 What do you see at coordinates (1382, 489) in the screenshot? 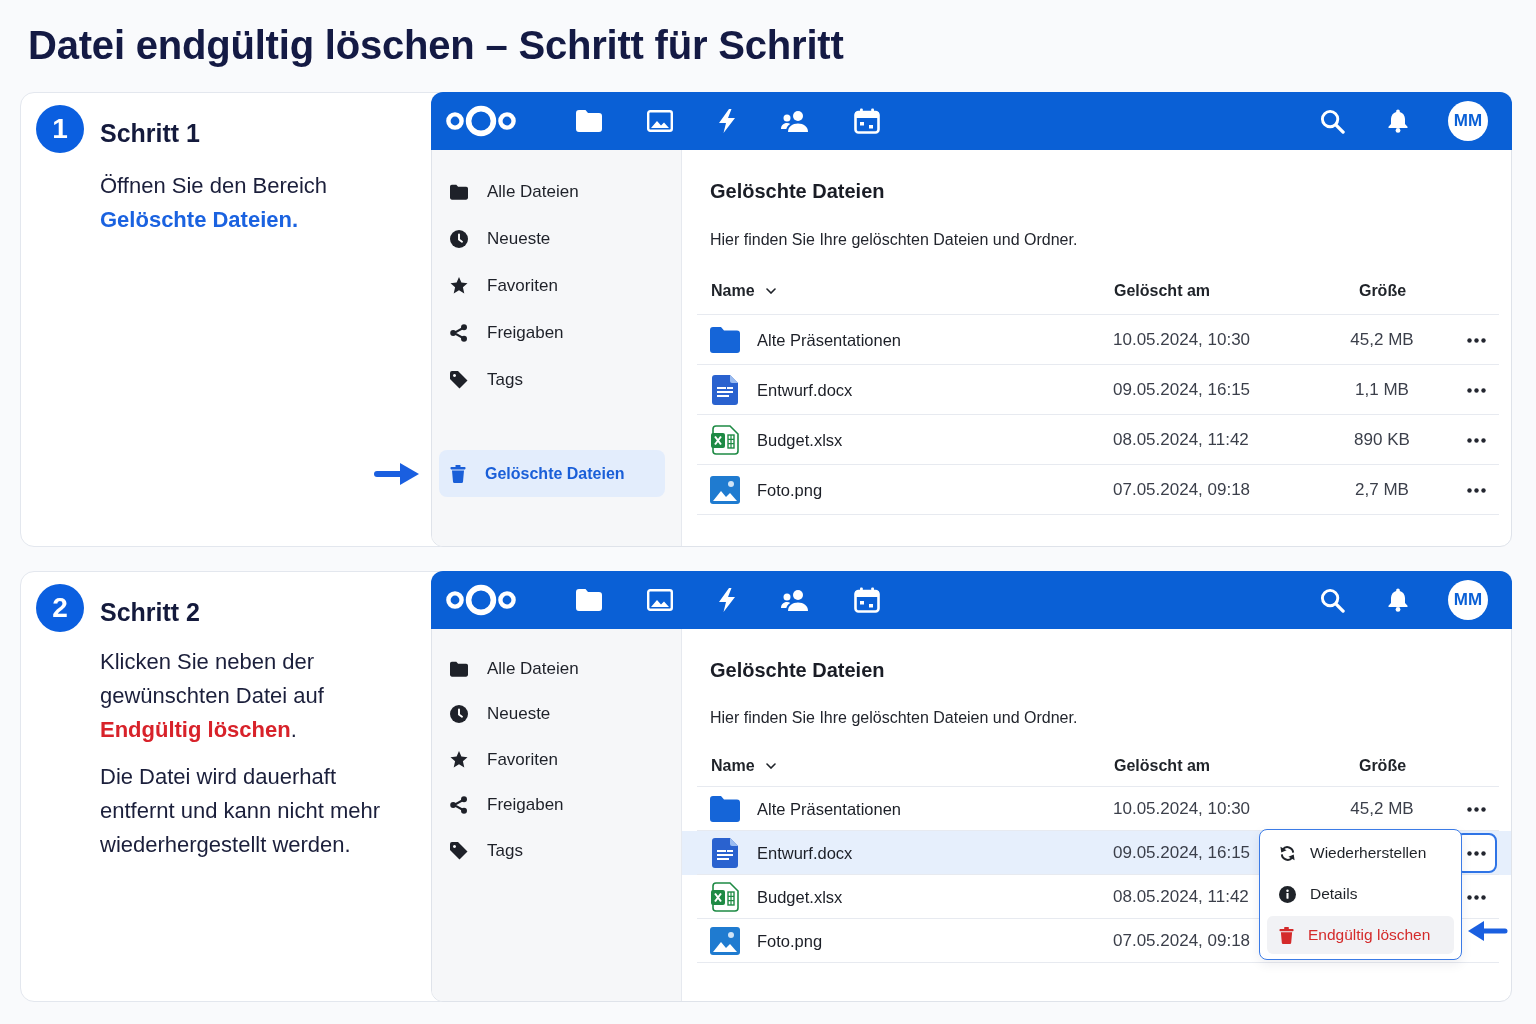
I see `file-size: 2,7 MB` at bounding box center [1382, 489].